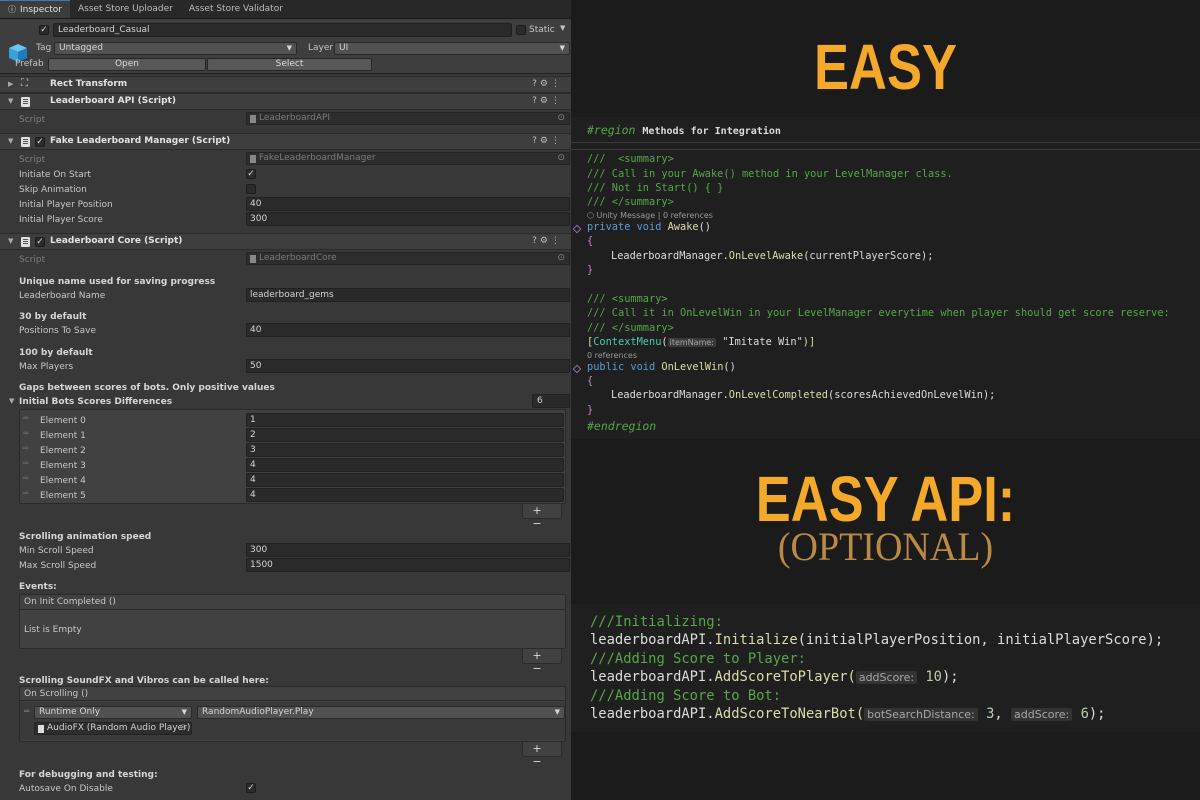 The width and height of the screenshot is (1200, 800). I want to click on method-name: AddScoreToPlayer, so click(781, 677).